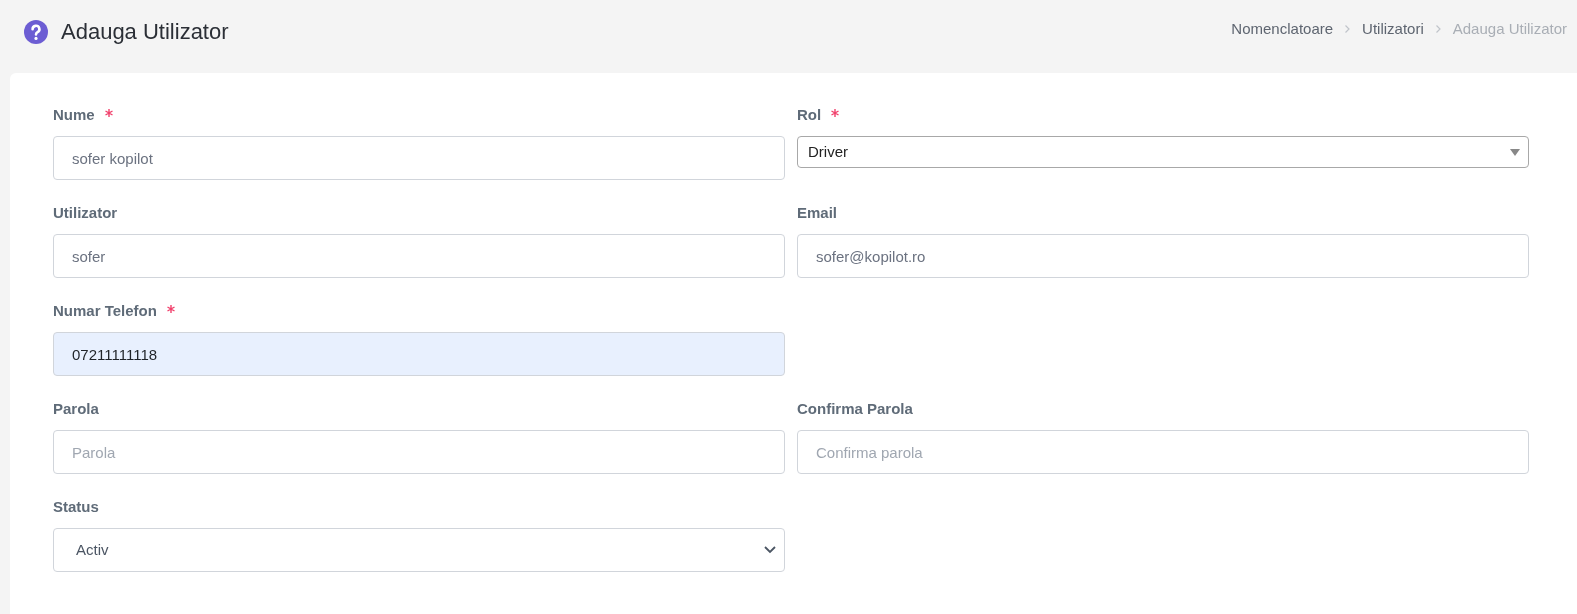 This screenshot has width=1577, height=614. I want to click on select-value: Activ, so click(92, 549).